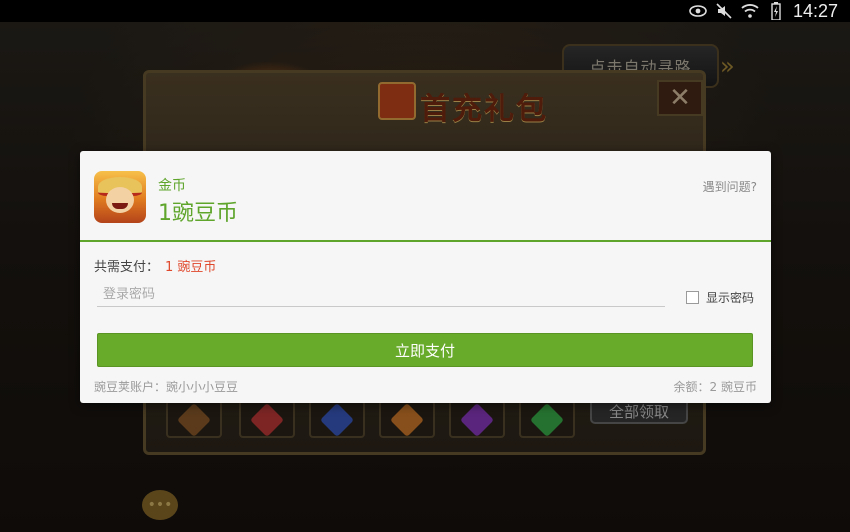 This screenshot has width=850, height=532. Describe the element at coordinates (425, 350) in the screenshot. I see `pay-now-button: 立即支付` at that location.